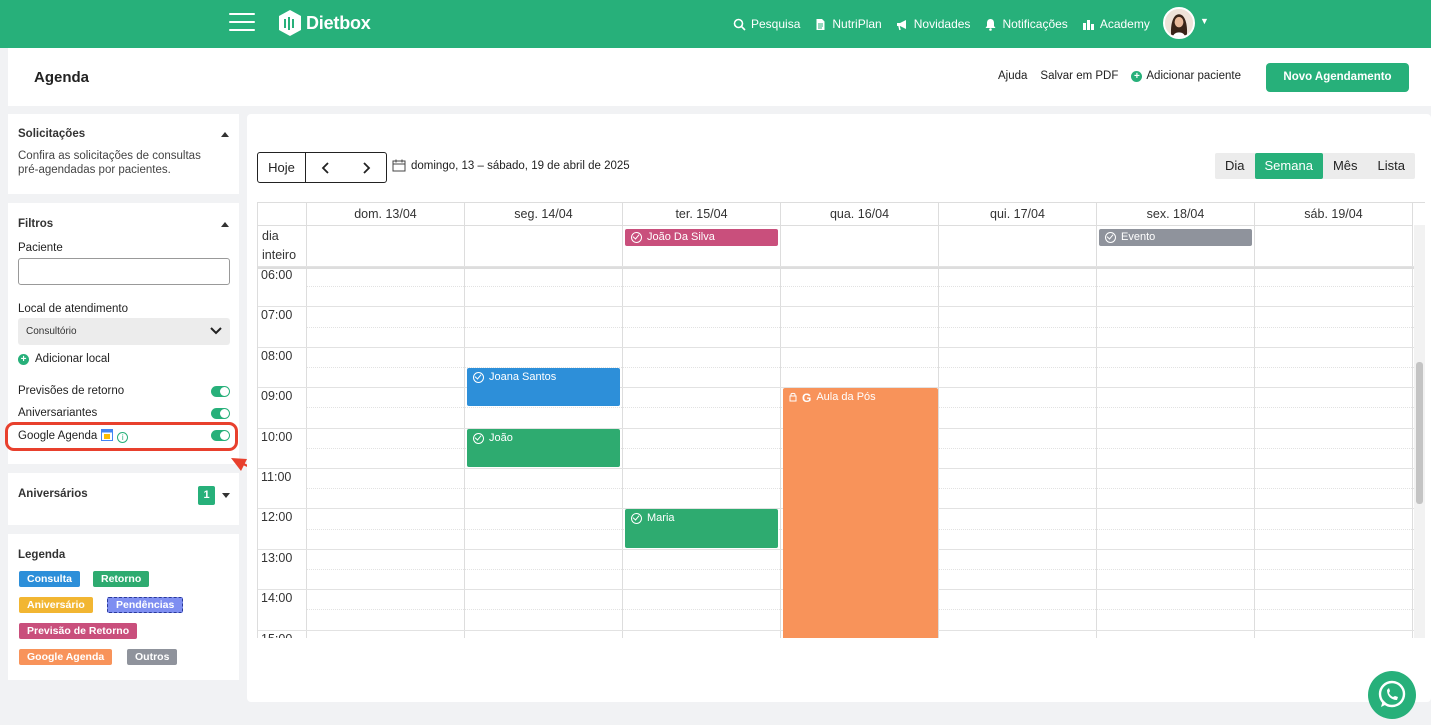 The image size is (1431, 725). What do you see at coordinates (1193, 76) in the screenshot?
I see `add-patient-label: Adicionar paciente` at bounding box center [1193, 76].